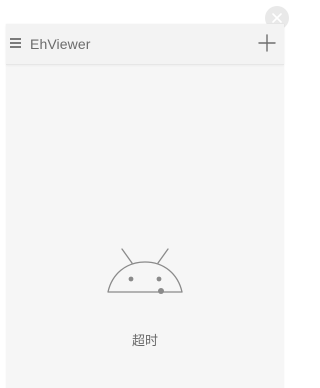 The width and height of the screenshot is (320, 388). I want to click on add-button, so click(267, 43).